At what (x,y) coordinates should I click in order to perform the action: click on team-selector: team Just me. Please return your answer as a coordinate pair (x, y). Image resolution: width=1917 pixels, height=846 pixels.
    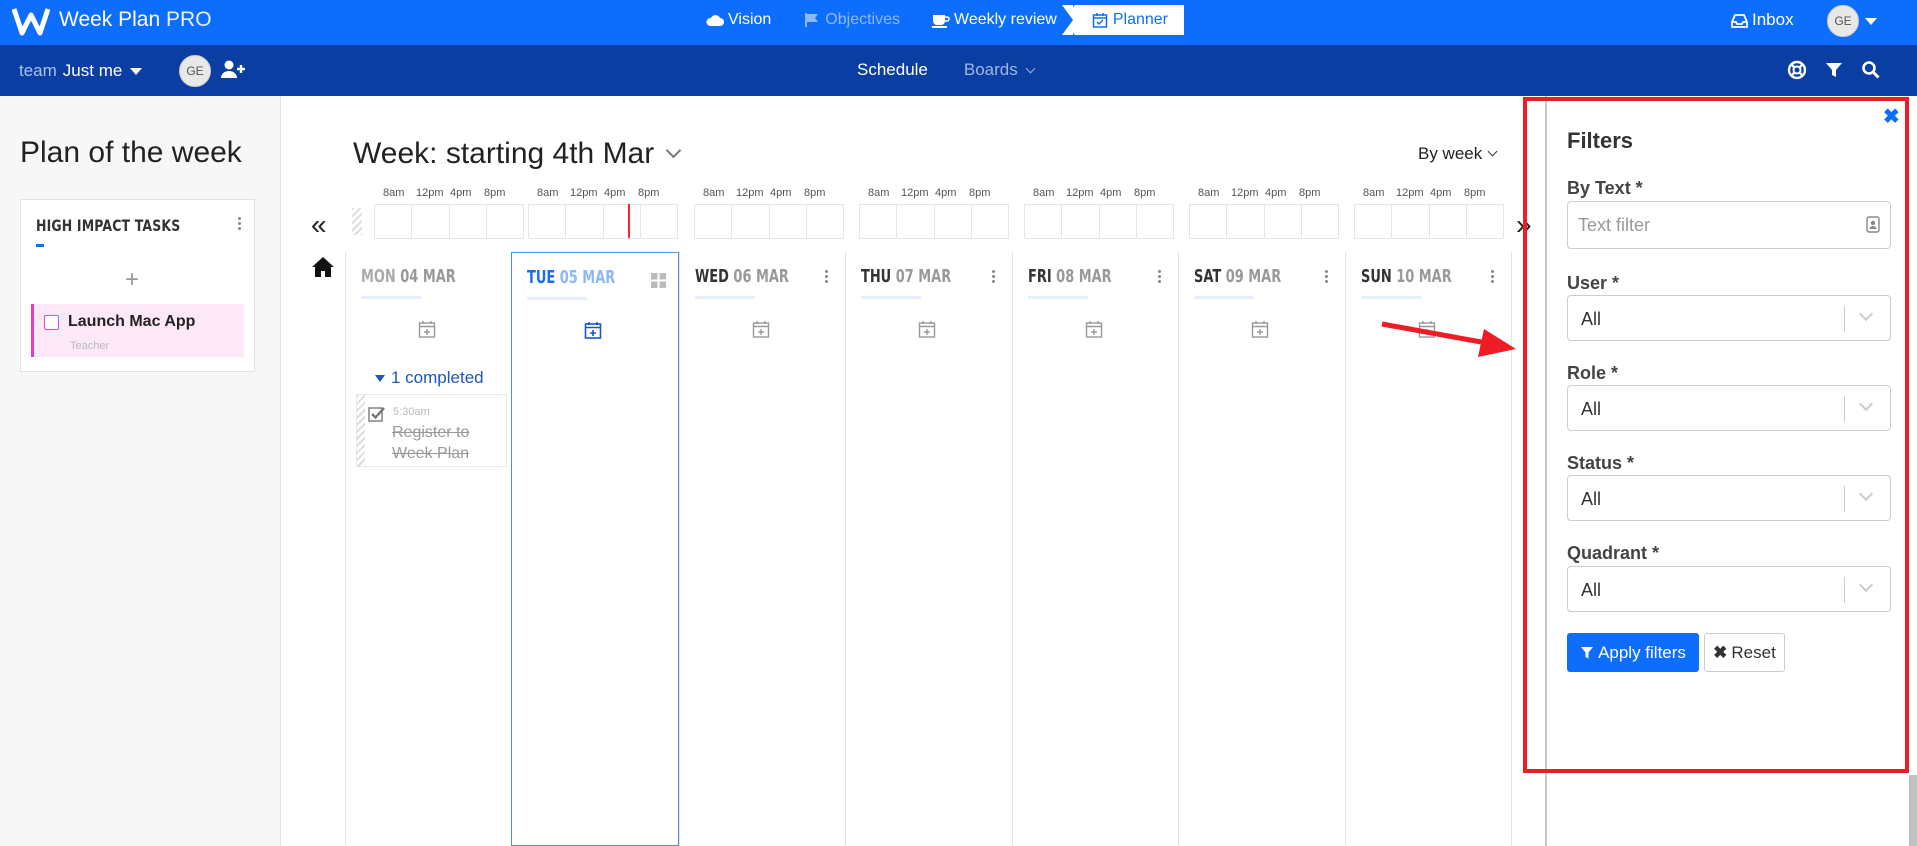
    Looking at the image, I should click on (81, 71).